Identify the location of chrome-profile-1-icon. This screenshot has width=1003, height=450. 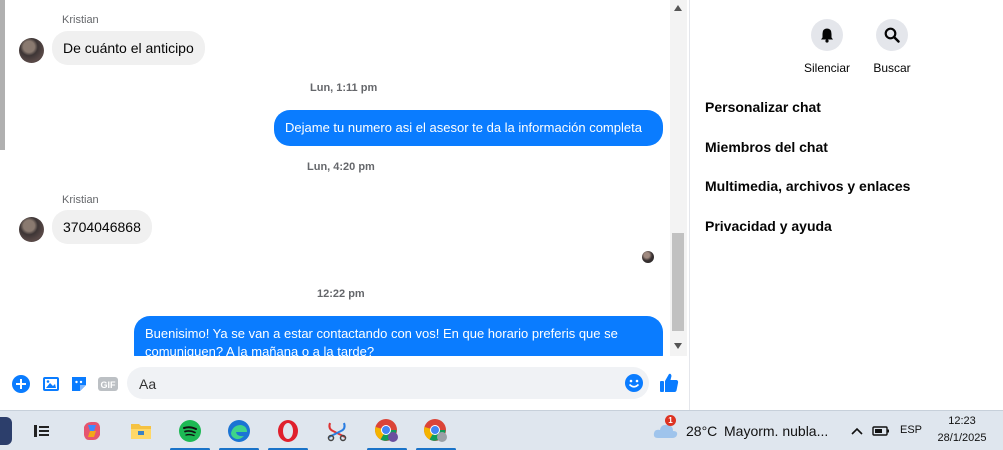
(387, 431).